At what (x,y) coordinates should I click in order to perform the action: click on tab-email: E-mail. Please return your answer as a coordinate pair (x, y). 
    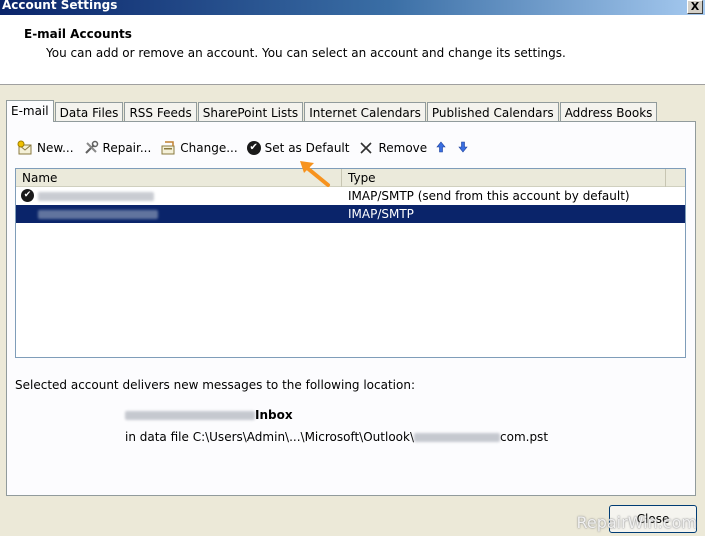
    Looking at the image, I should click on (30, 111).